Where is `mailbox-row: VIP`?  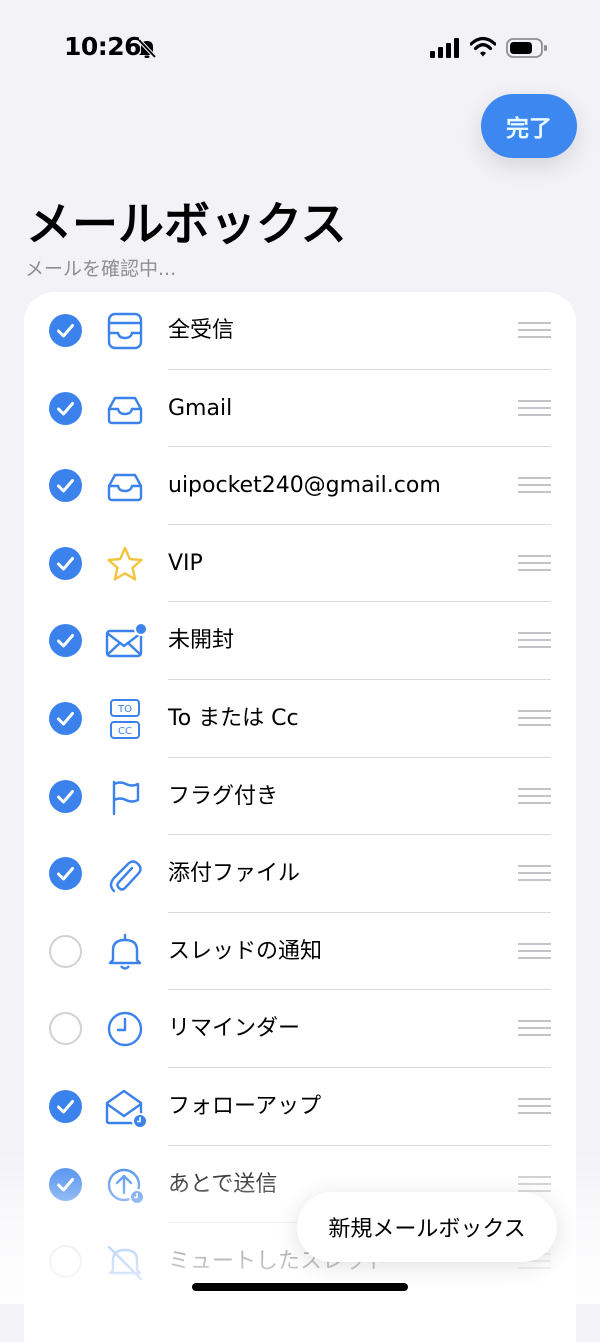
mailbox-row: VIP is located at coordinates (300, 564).